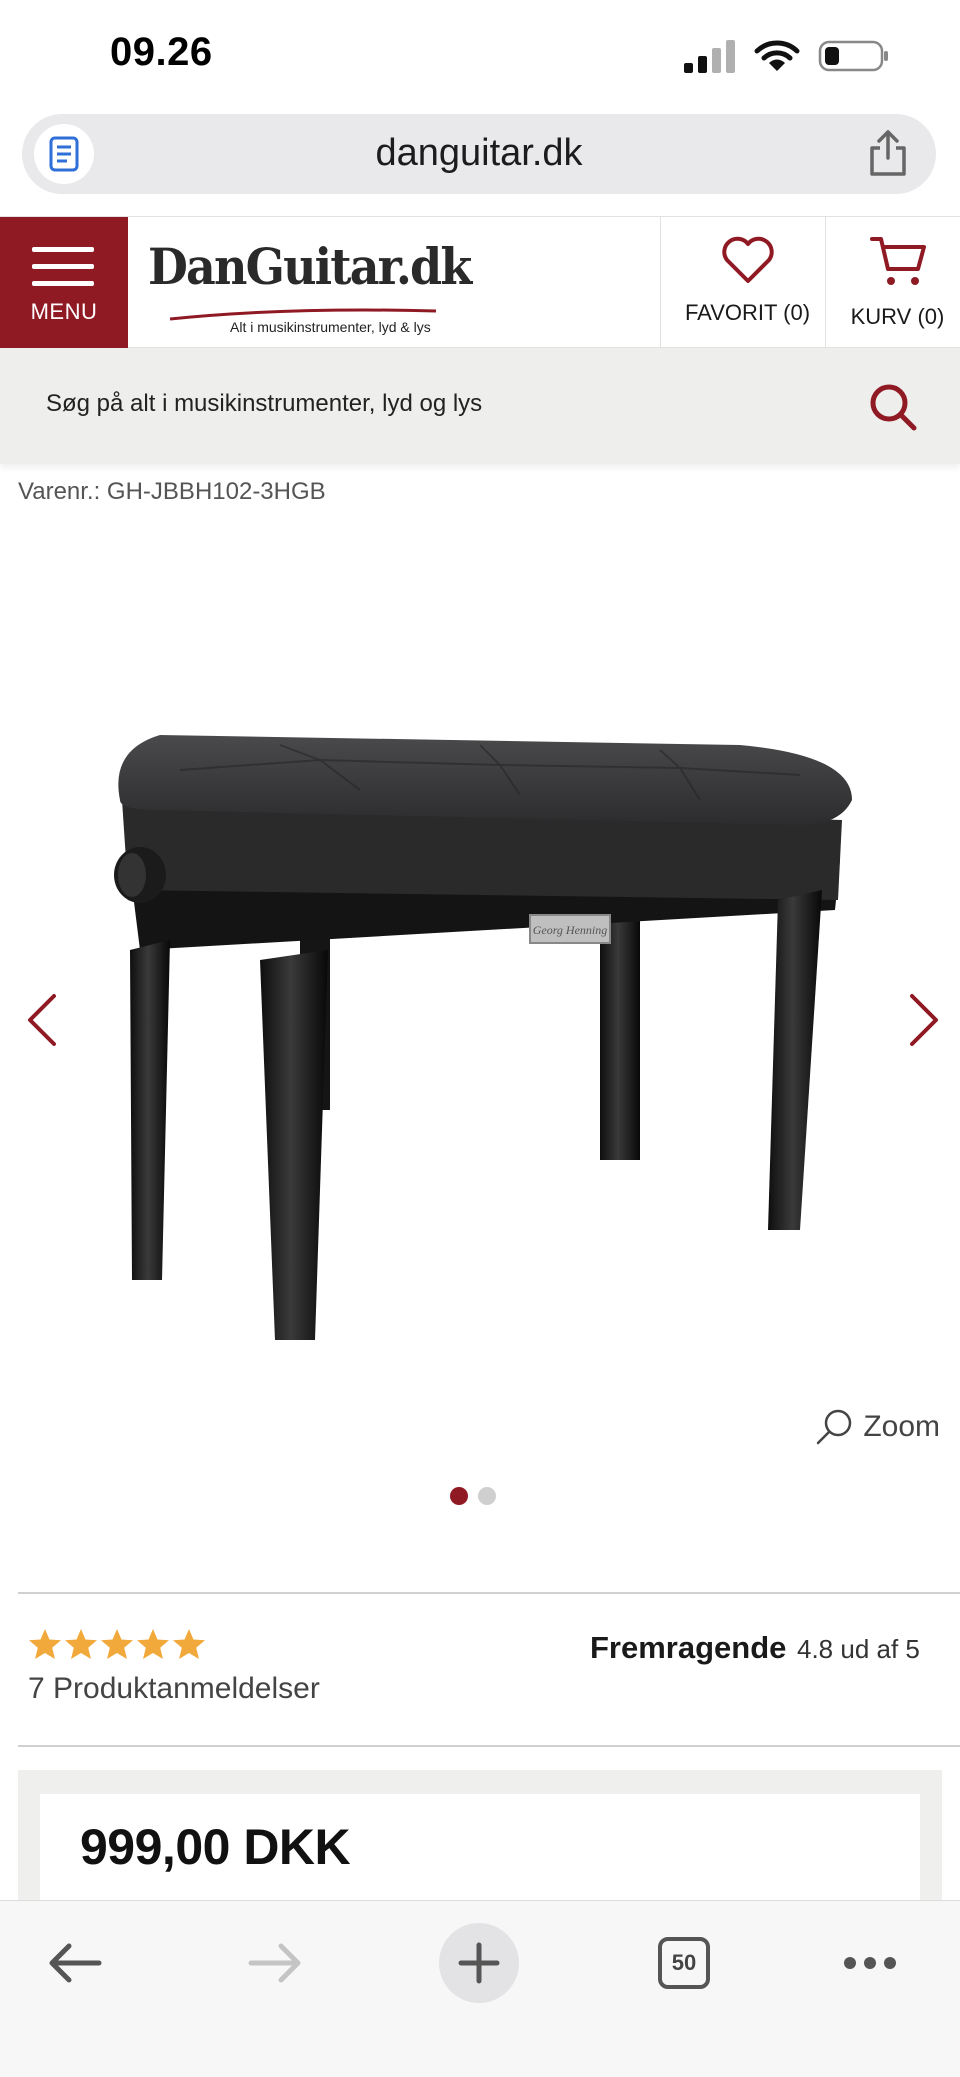 The image size is (960, 2077). I want to click on browser-toolbar: 50, so click(480, 1988).